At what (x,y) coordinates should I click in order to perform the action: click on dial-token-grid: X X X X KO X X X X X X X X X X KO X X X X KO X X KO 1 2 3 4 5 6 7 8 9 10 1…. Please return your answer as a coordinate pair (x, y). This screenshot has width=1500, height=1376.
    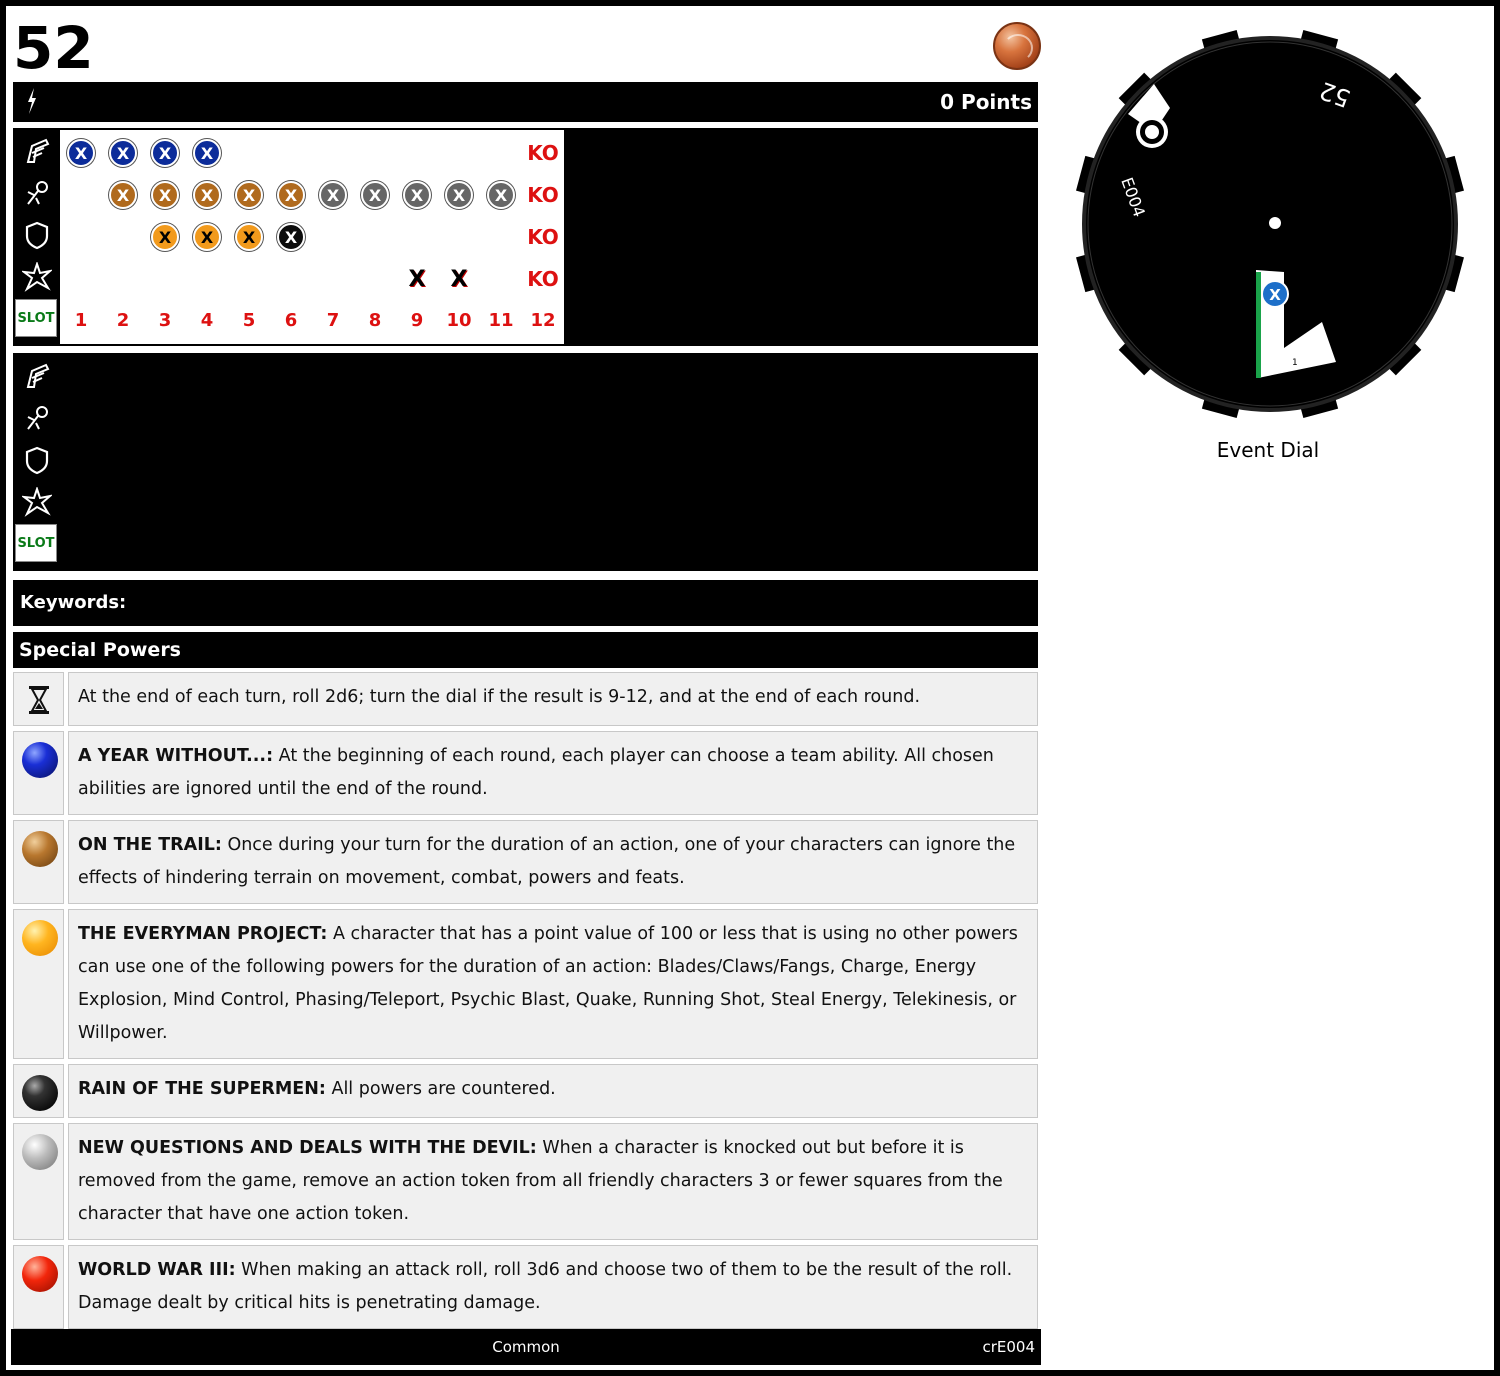
    Looking at the image, I should click on (312, 237).